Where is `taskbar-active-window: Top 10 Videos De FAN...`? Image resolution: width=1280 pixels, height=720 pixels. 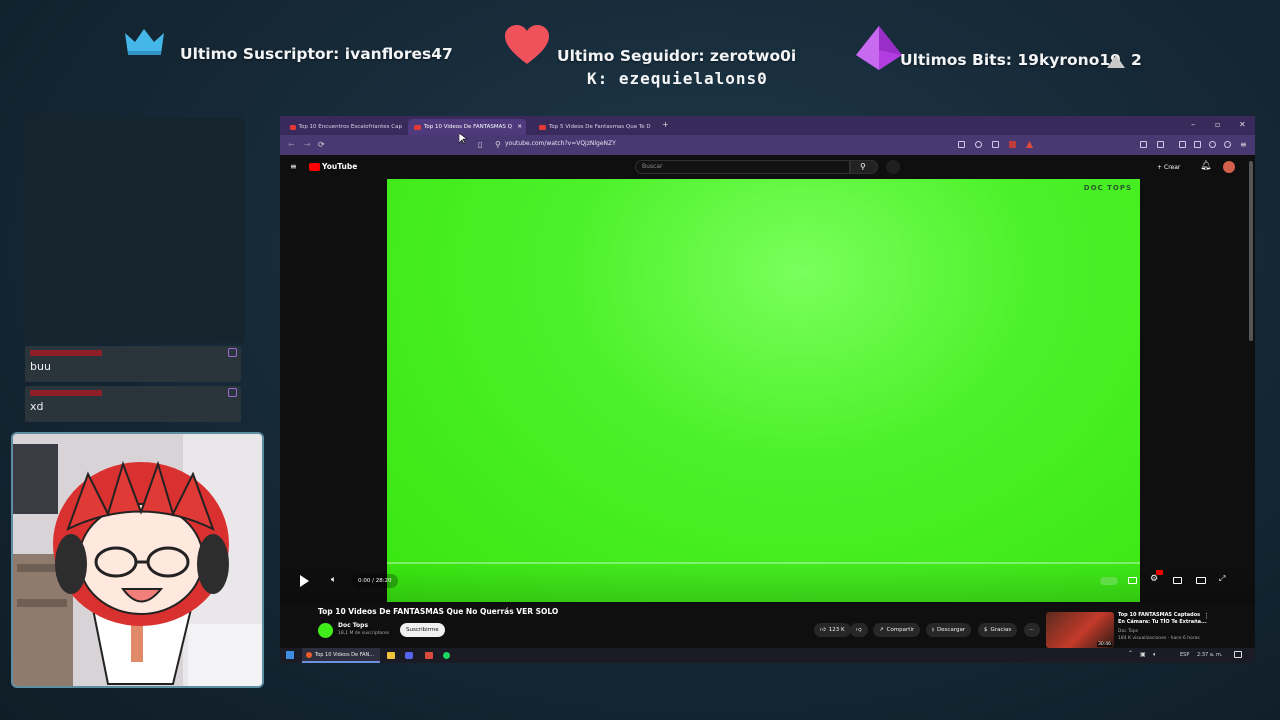 taskbar-active-window: Top 10 Videos De FAN... is located at coordinates (341, 655).